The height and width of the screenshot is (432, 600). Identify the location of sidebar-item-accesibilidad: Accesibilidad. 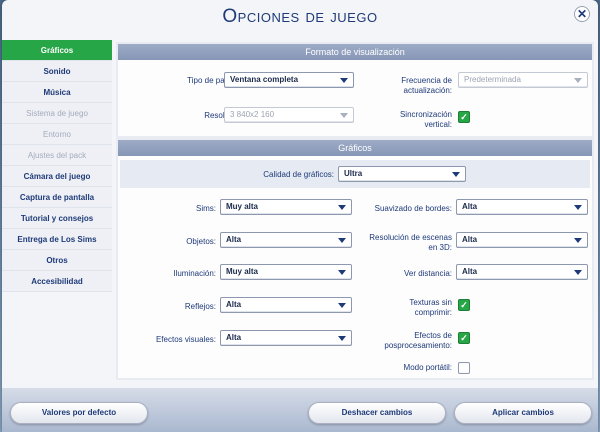
(57, 281).